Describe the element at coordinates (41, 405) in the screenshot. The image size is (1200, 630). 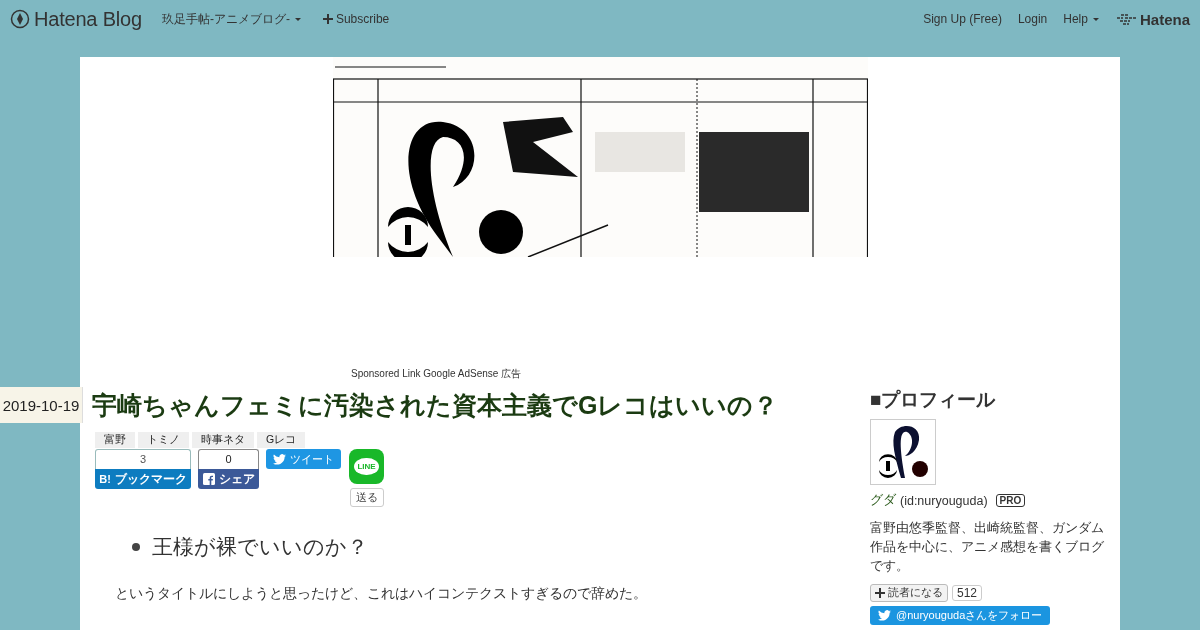
I see `entry-date: 2019-10-19` at that location.